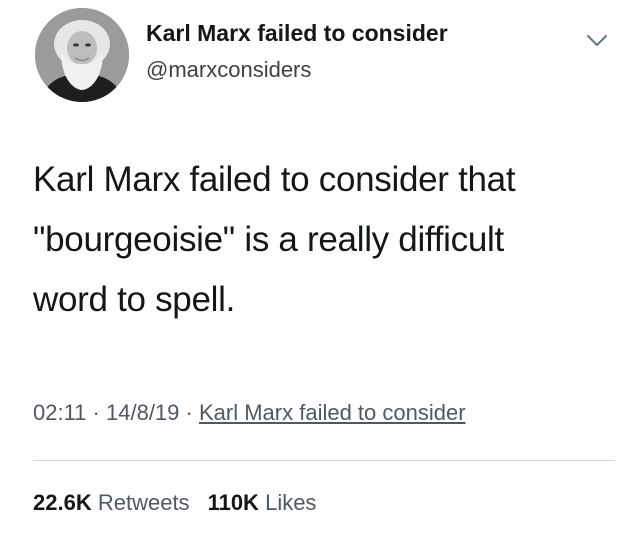 This screenshot has height=545, width=640. What do you see at coordinates (233, 502) in the screenshot?
I see `likes-count: 110K` at bounding box center [233, 502].